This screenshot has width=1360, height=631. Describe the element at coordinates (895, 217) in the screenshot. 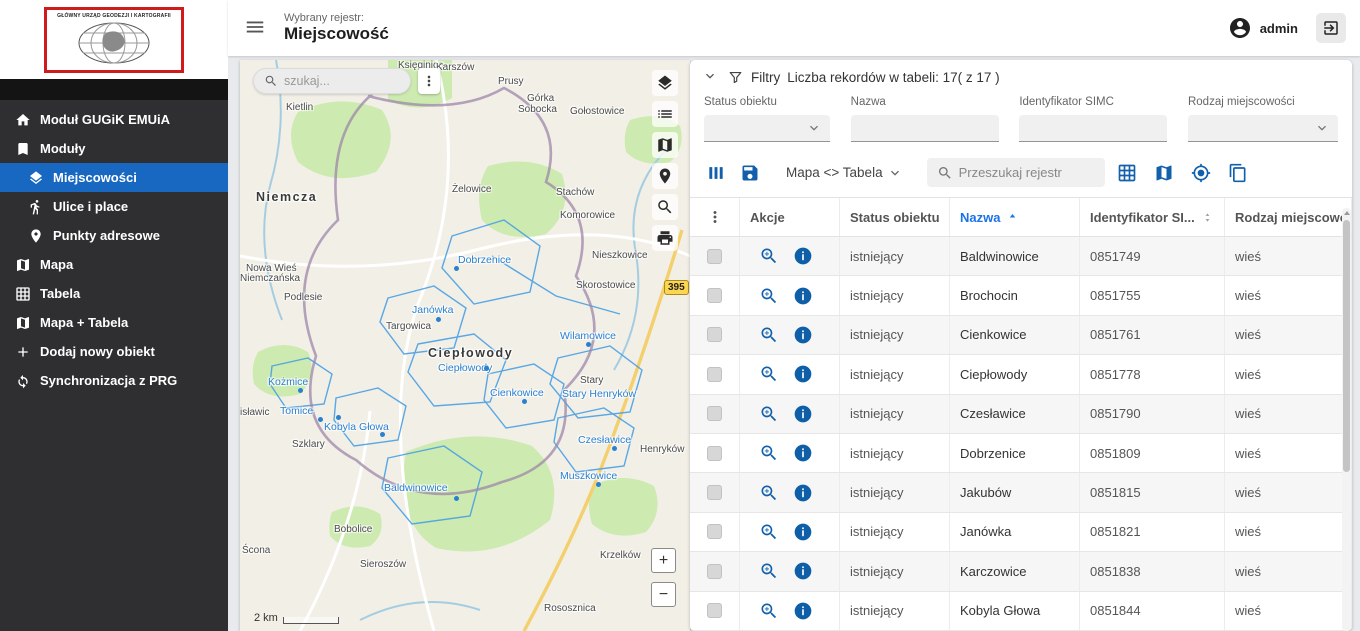

I see `column-header-status-obiektu: Status obiektu` at that location.